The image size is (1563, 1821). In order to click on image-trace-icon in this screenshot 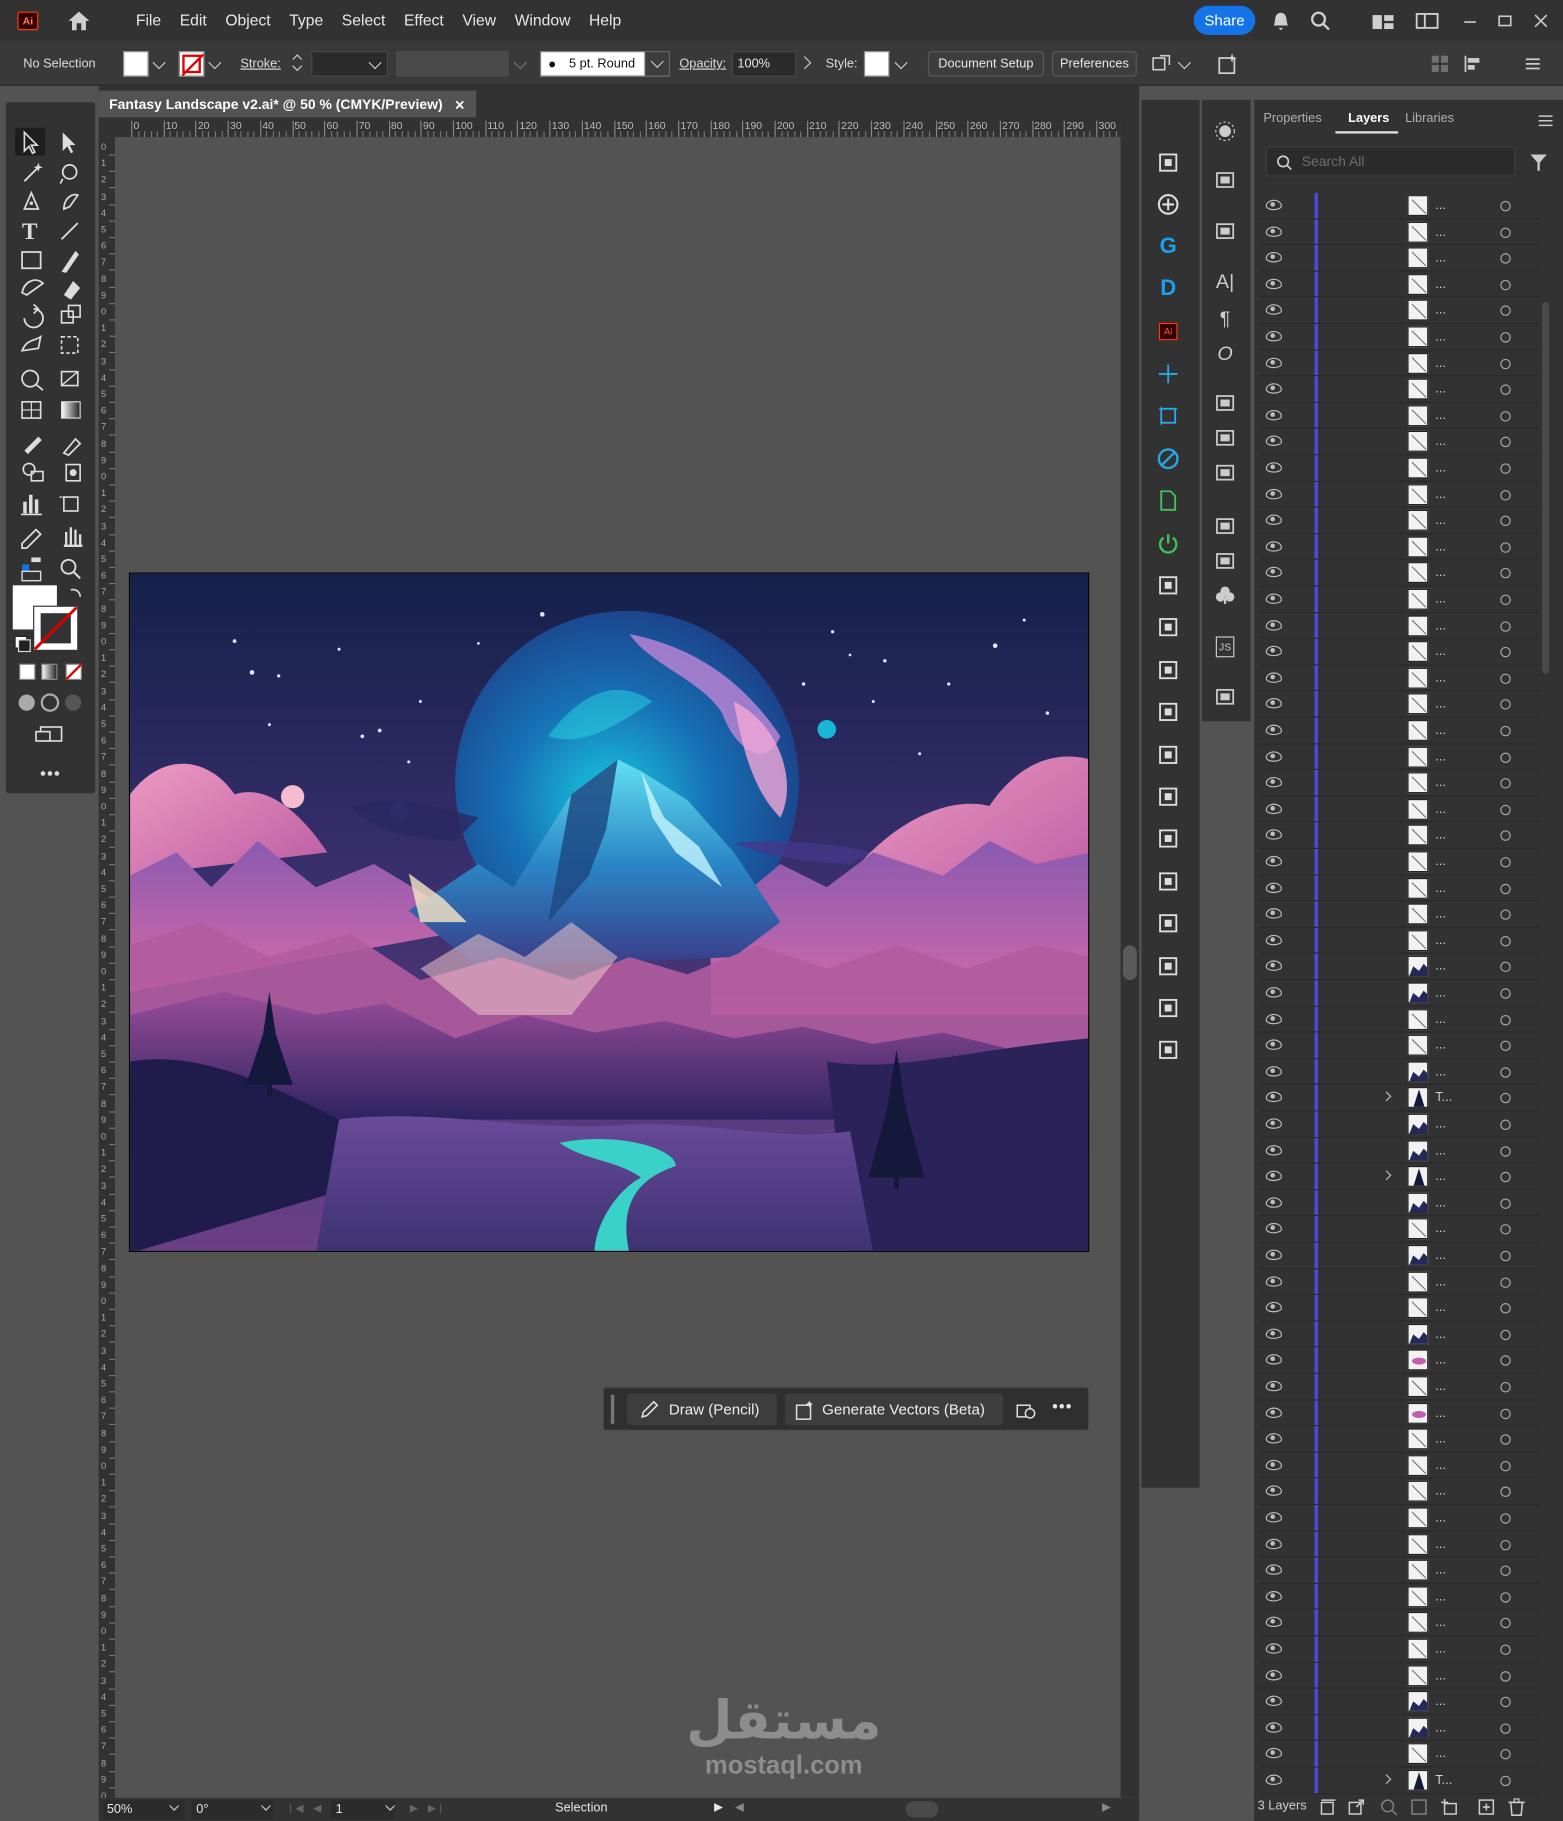, I will do `click(1225, 526)`.